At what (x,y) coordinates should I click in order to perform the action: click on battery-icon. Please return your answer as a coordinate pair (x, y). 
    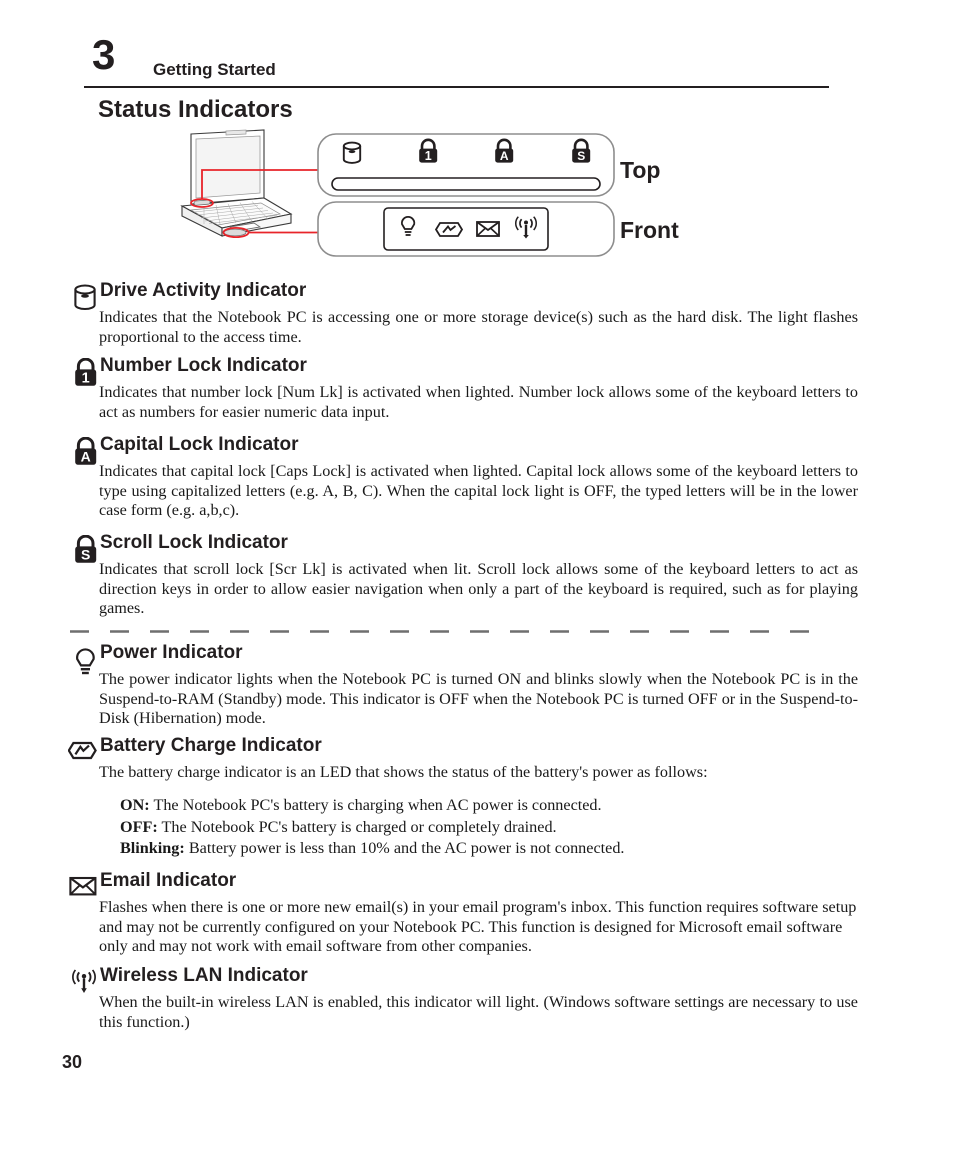
    Looking at the image, I should click on (82, 756).